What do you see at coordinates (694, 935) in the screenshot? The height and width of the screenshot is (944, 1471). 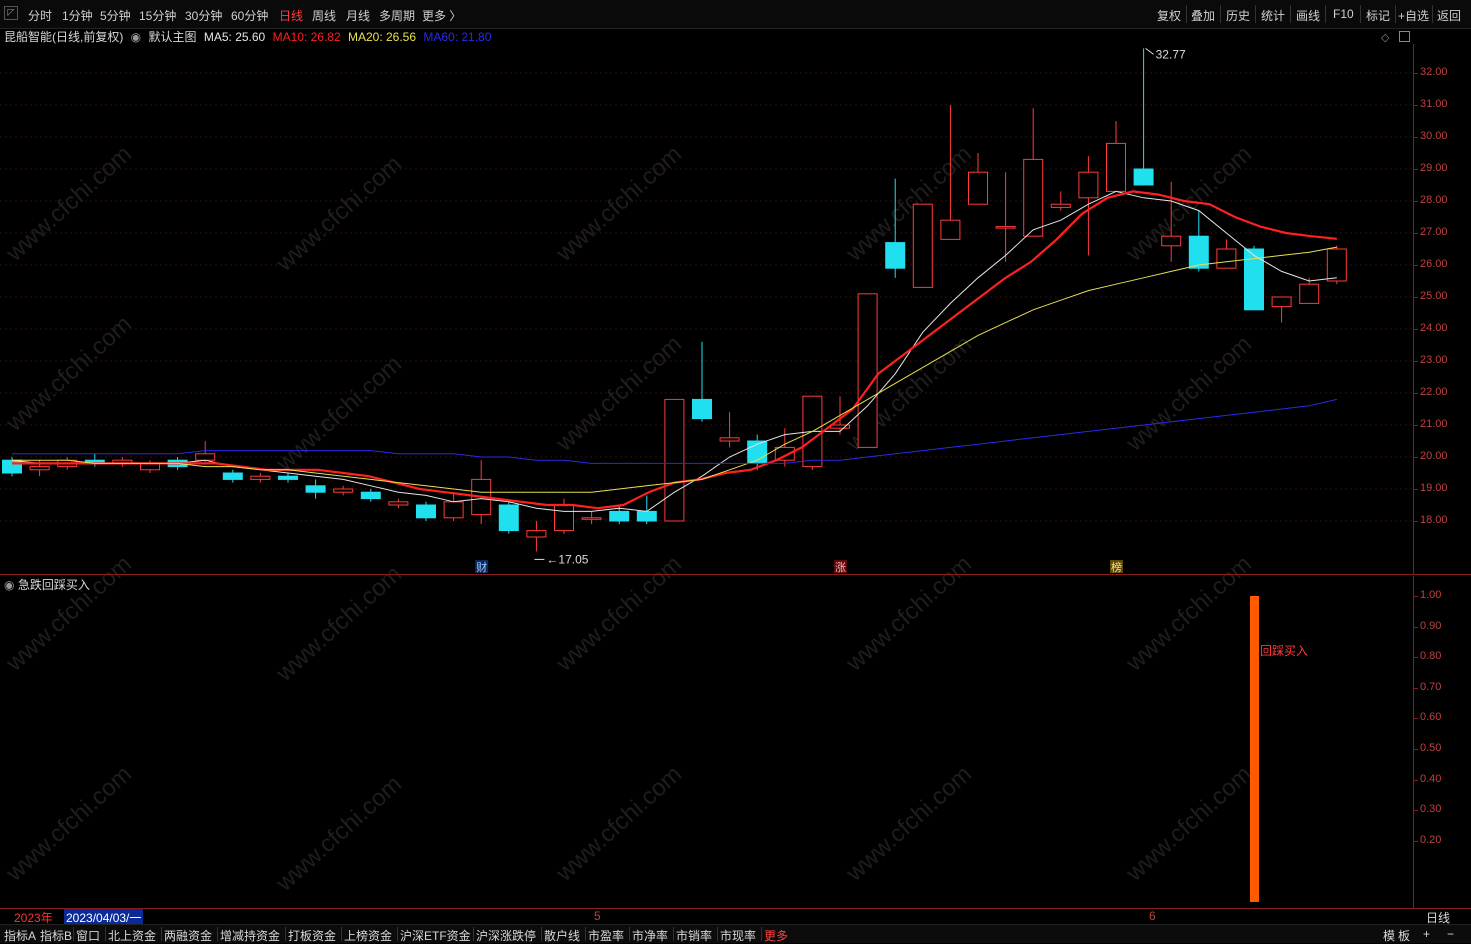 I see `bottom-tab: 市销率` at bounding box center [694, 935].